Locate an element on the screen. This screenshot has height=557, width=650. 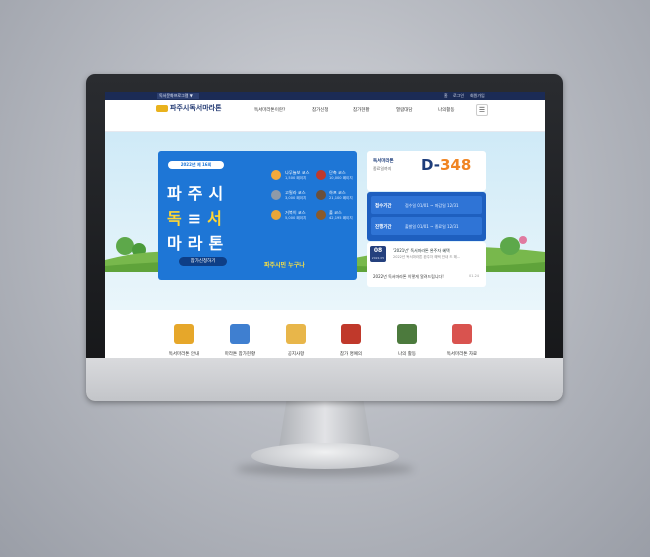
signup-link: 회원가입 is located at coordinates (477, 96).